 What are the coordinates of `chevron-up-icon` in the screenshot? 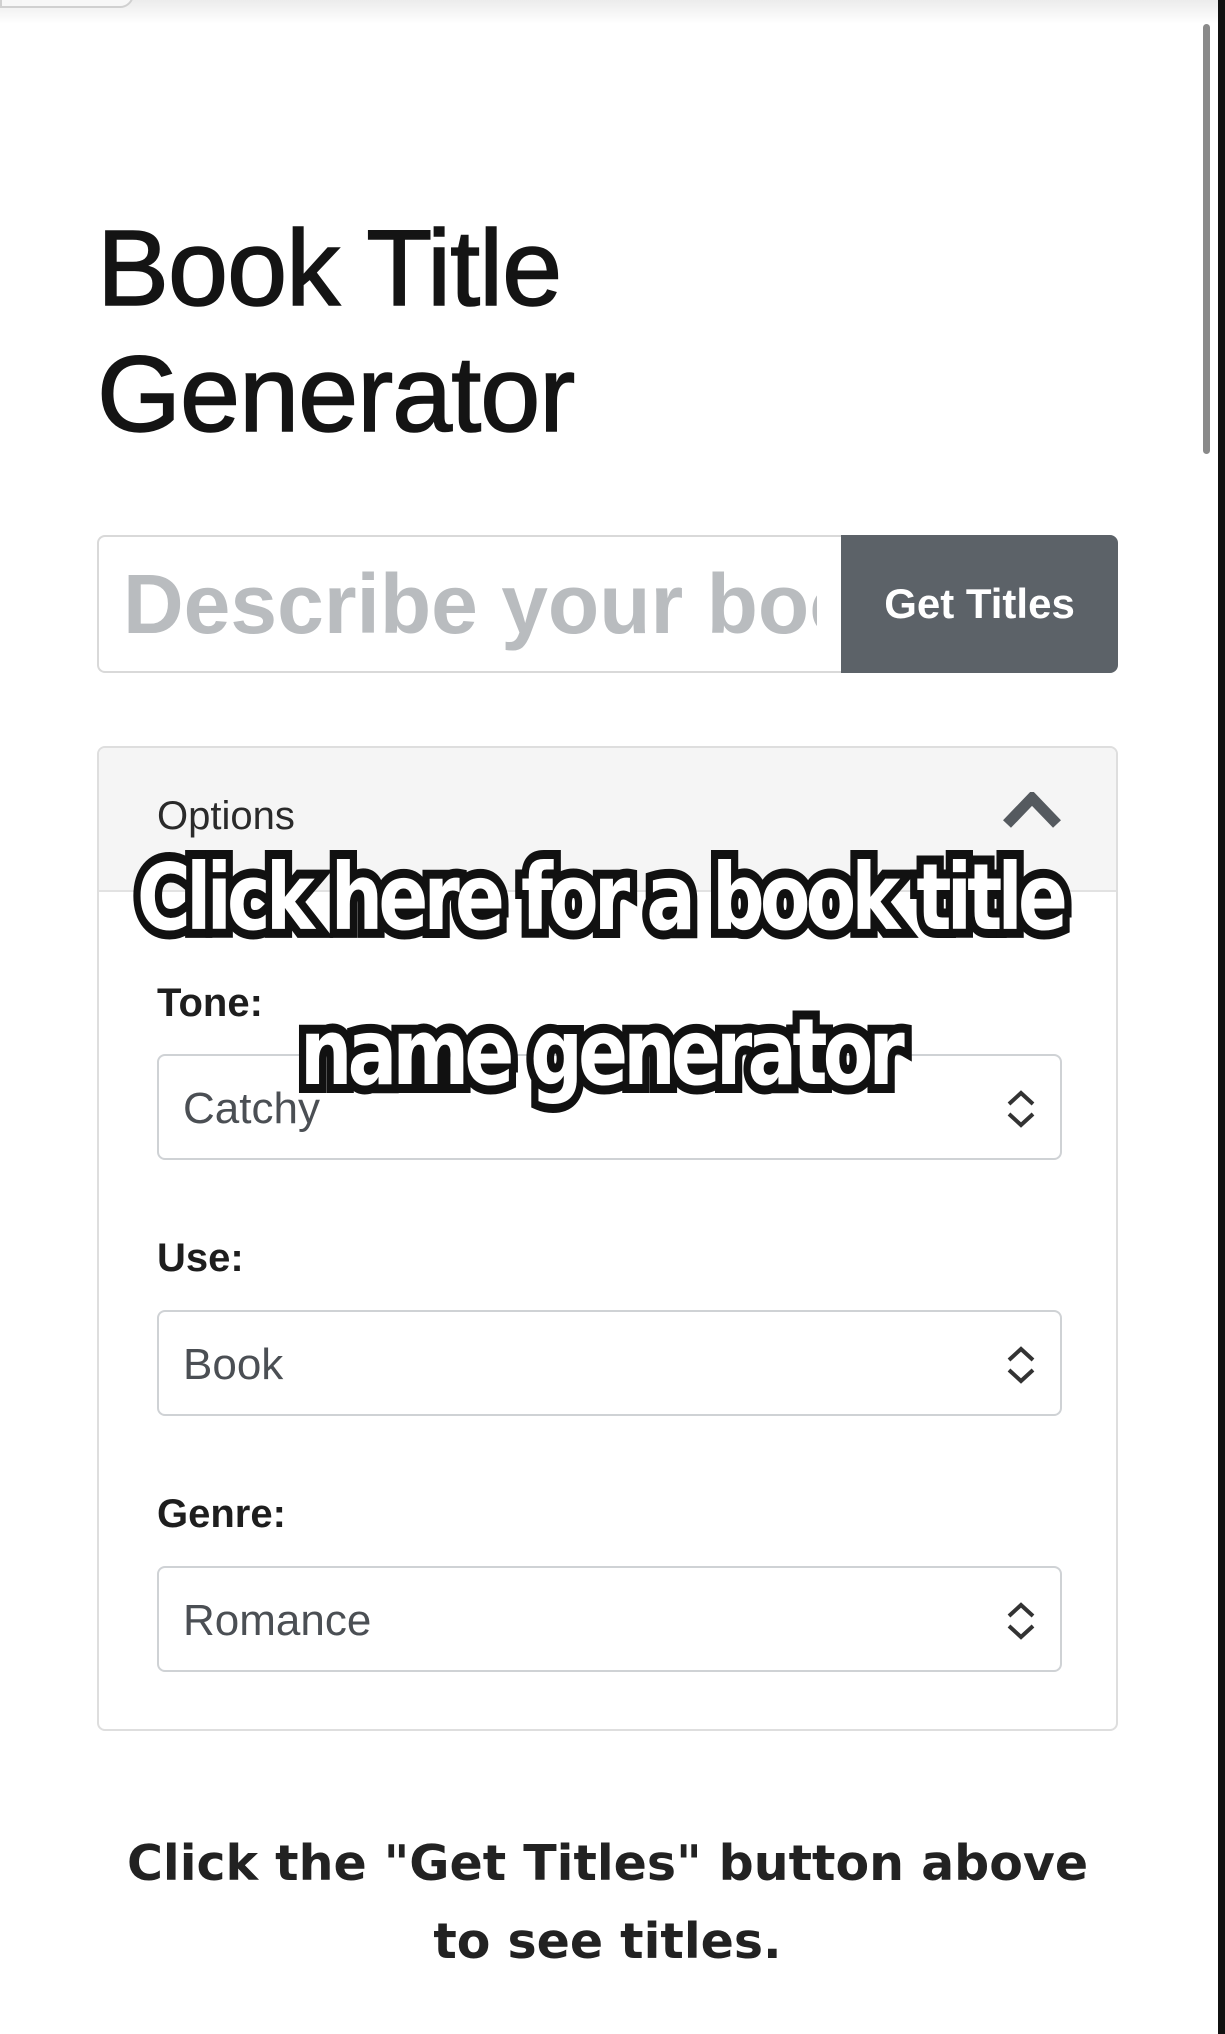 It's located at (1032, 810).